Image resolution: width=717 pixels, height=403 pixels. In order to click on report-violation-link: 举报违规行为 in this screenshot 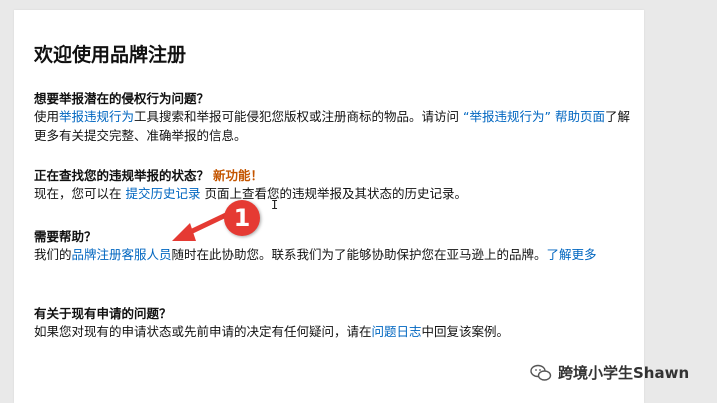, I will do `click(96, 116)`.